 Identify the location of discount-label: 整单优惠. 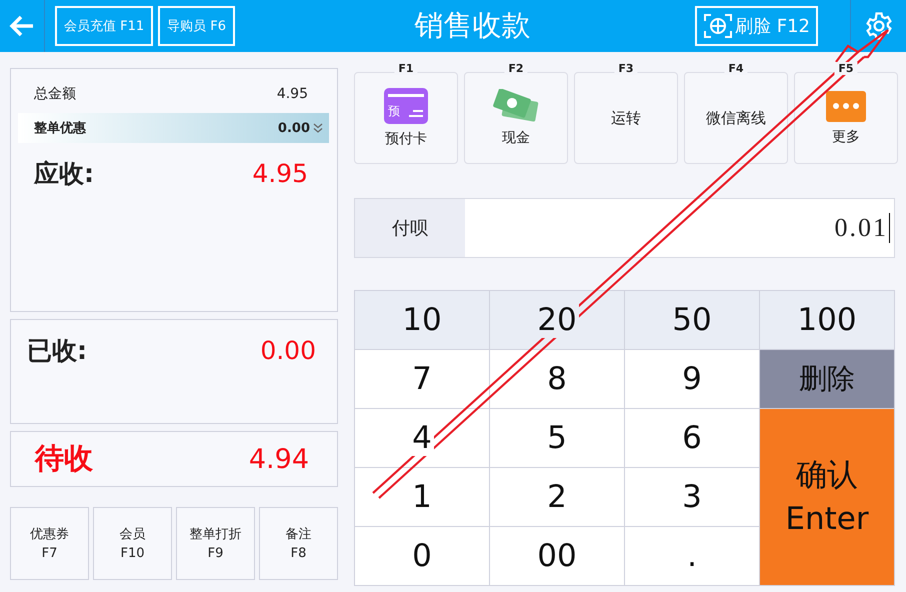
(60, 128).